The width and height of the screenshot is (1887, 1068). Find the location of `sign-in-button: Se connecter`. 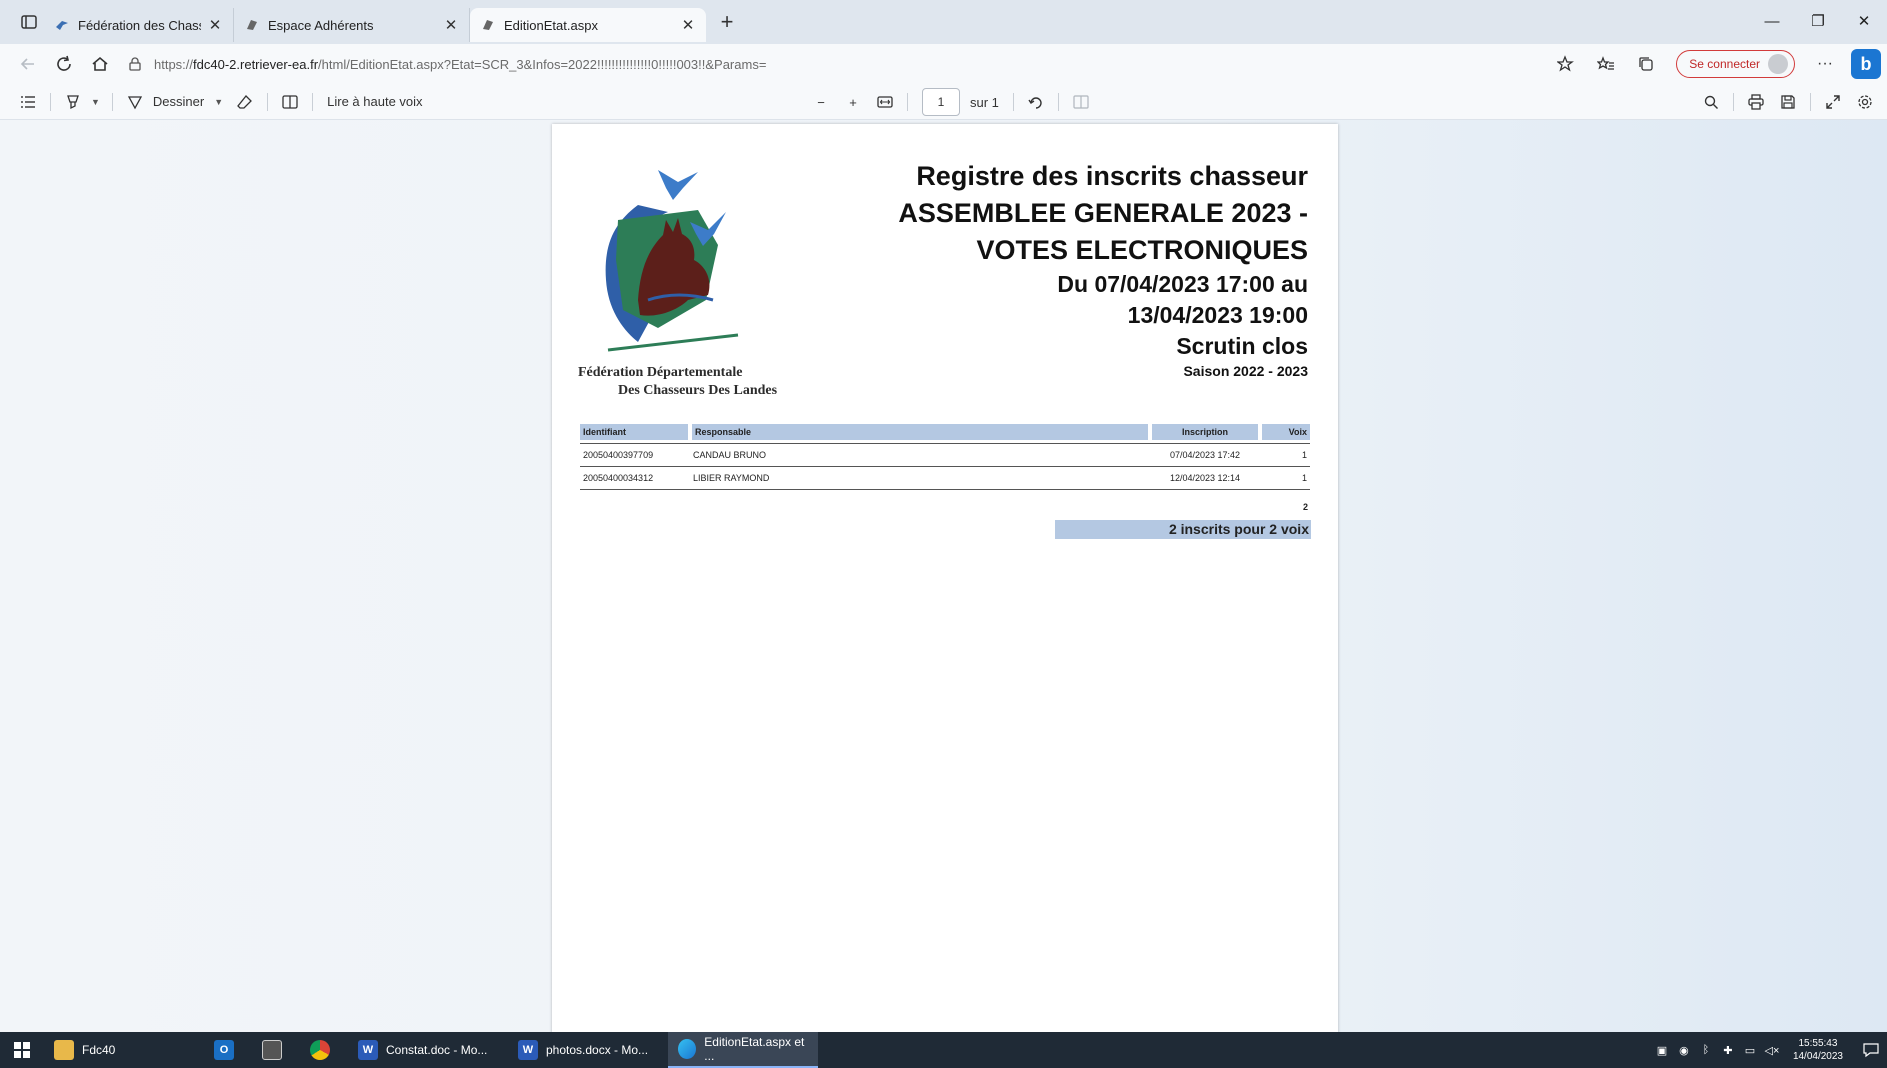

sign-in-button: Se connecter is located at coordinates (1735, 64).